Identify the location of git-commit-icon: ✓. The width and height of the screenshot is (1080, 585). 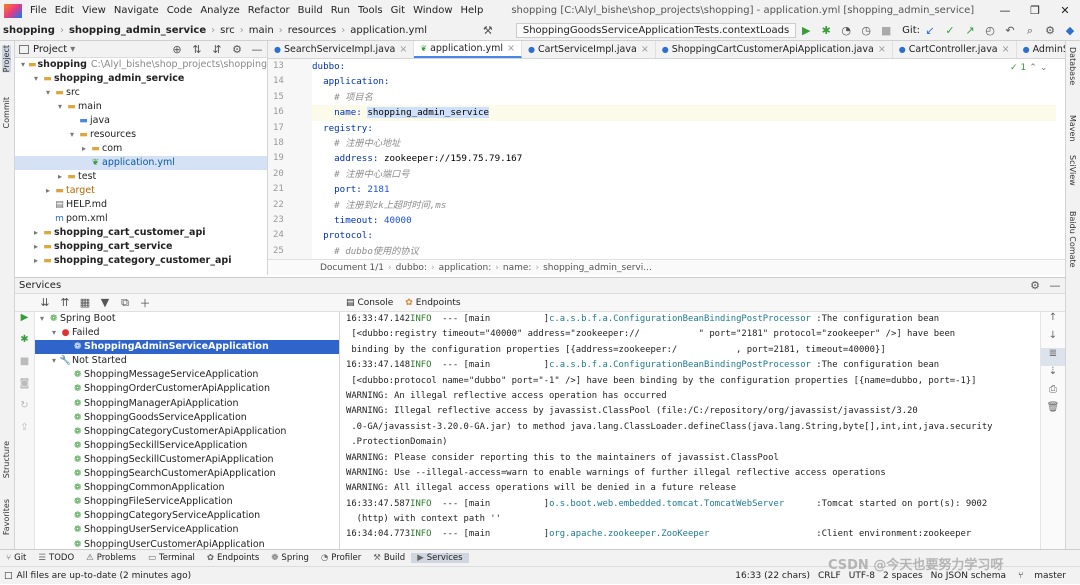
(950, 30).